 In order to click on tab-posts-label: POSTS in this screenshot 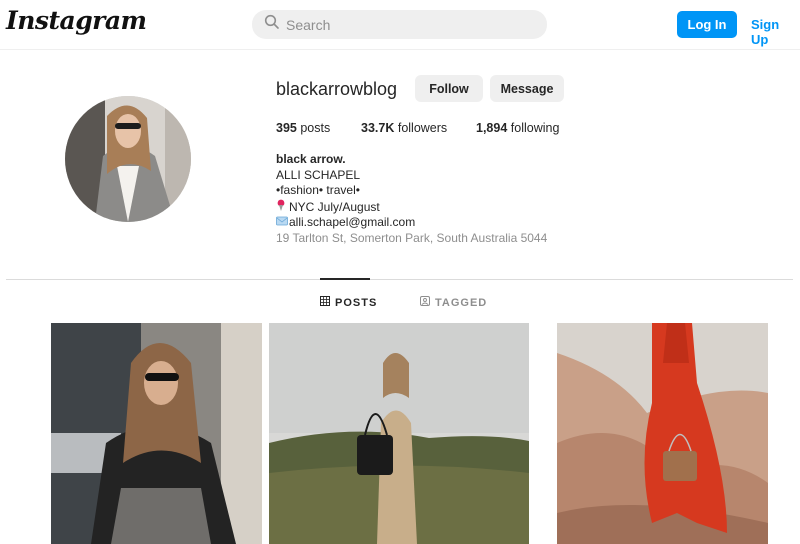, I will do `click(356, 302)`.